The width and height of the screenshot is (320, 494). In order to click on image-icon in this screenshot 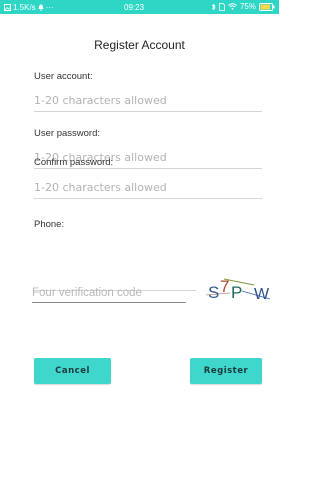, I will do `click(7, 7)`.